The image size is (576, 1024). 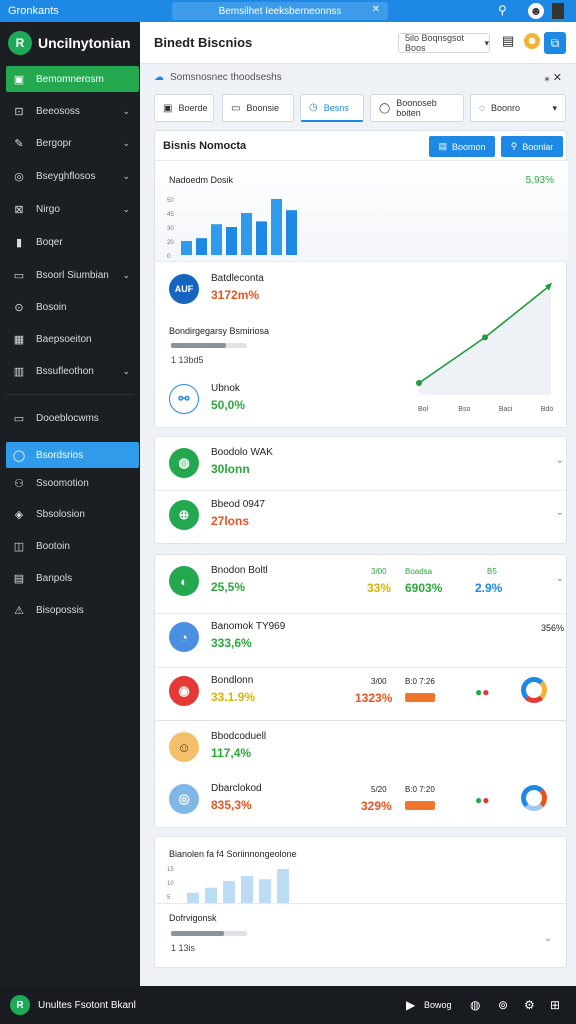 What do you see at coordinates (269, 399) in the screenshot?
I see `metric-row: ⚯ Ubnok 50,0%` at bounding box center [269, 399].